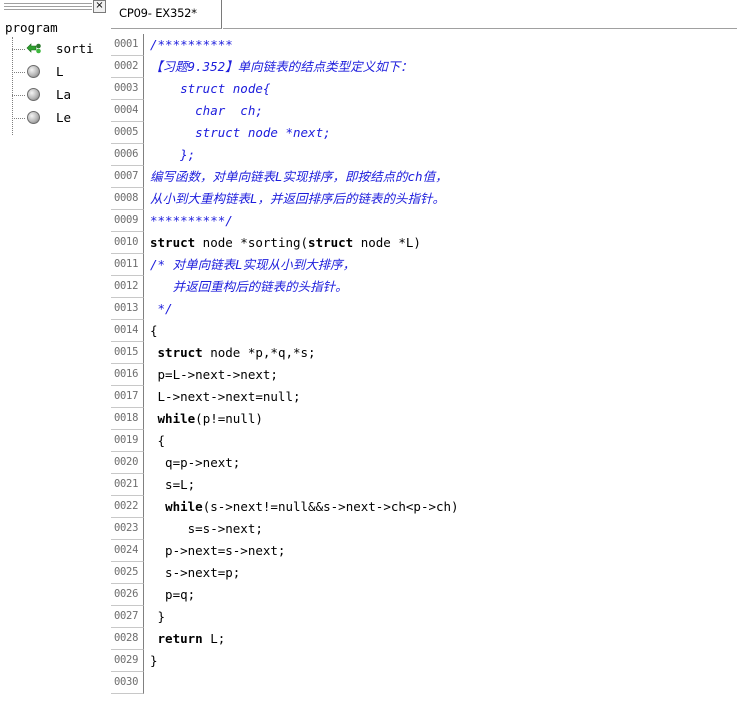 Image resolution: width=737 pixels, height=705 pixels. I want to click on line-number: 0007, so click(126, 176).